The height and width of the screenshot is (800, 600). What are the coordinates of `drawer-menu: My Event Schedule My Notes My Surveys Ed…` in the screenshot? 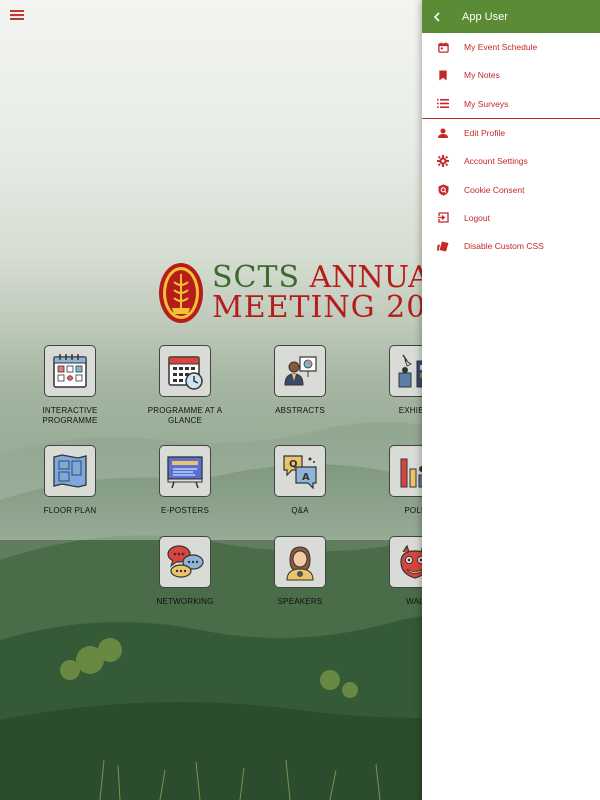 It's located at (511, 146).